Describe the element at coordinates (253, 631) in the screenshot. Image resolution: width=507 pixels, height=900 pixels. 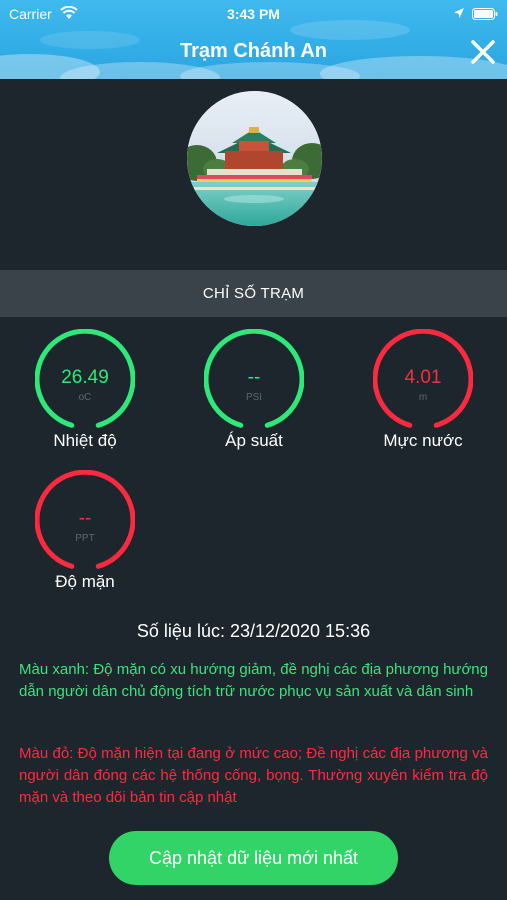
I see `data-timestamp: Số liệu lúc: 23/12/2020 15:36` at that location.